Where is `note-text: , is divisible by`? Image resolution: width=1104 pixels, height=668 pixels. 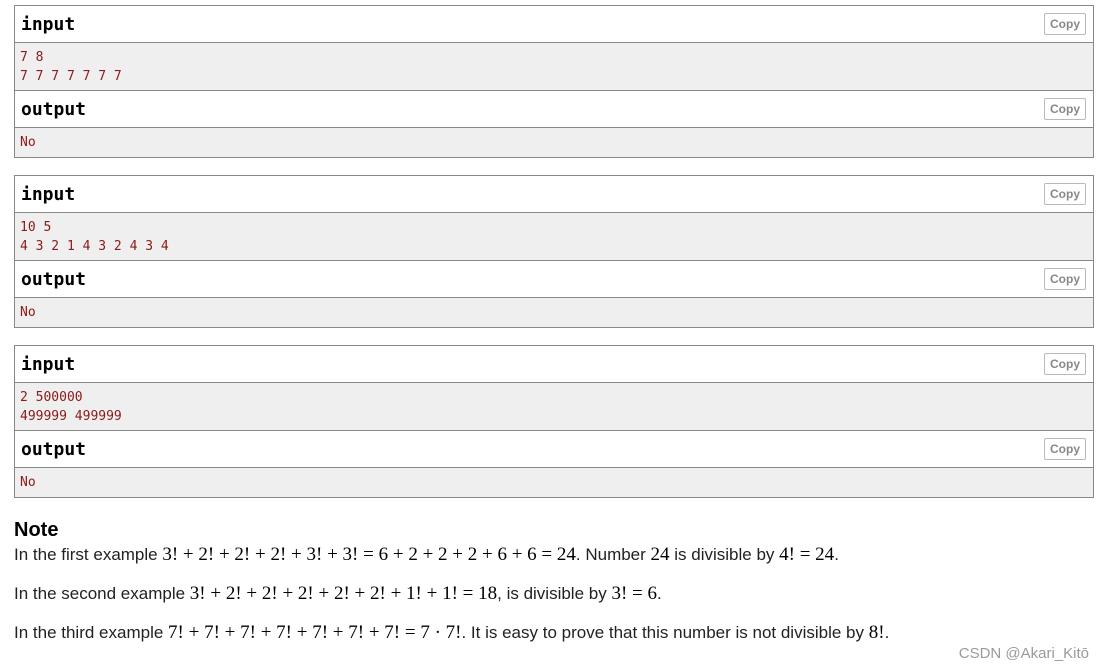 note-text: , is divisible by is located at coordinates (554, 593).